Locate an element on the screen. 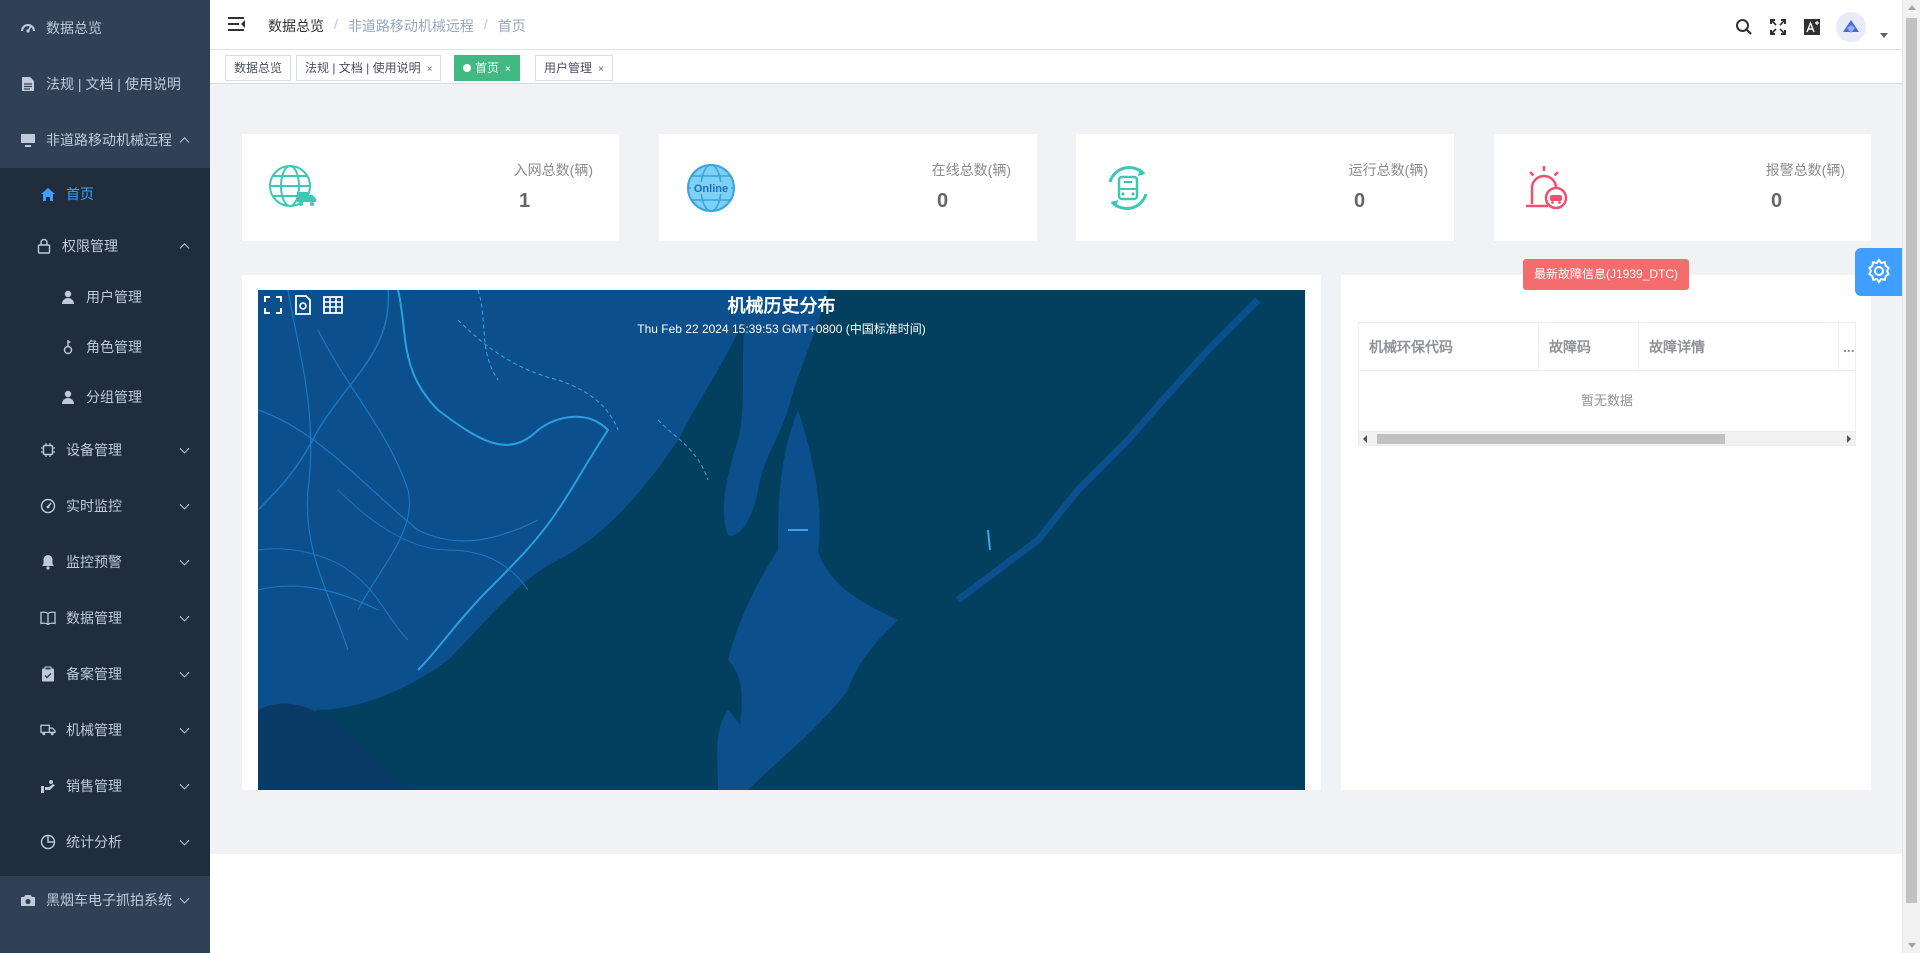 Image resolution: width=1920 pixels, height=953 pixels. fullscreen-icon is located at coordinates (1778, 27).